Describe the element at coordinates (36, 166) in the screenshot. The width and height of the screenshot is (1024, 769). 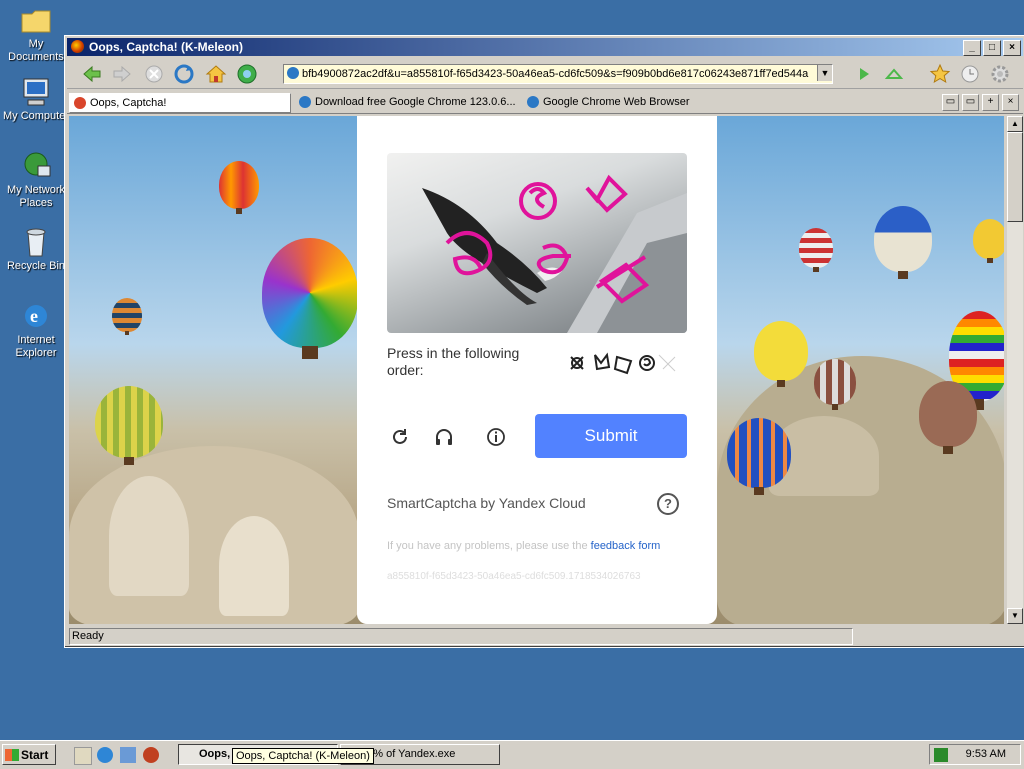
I see `network-icon` at that location.